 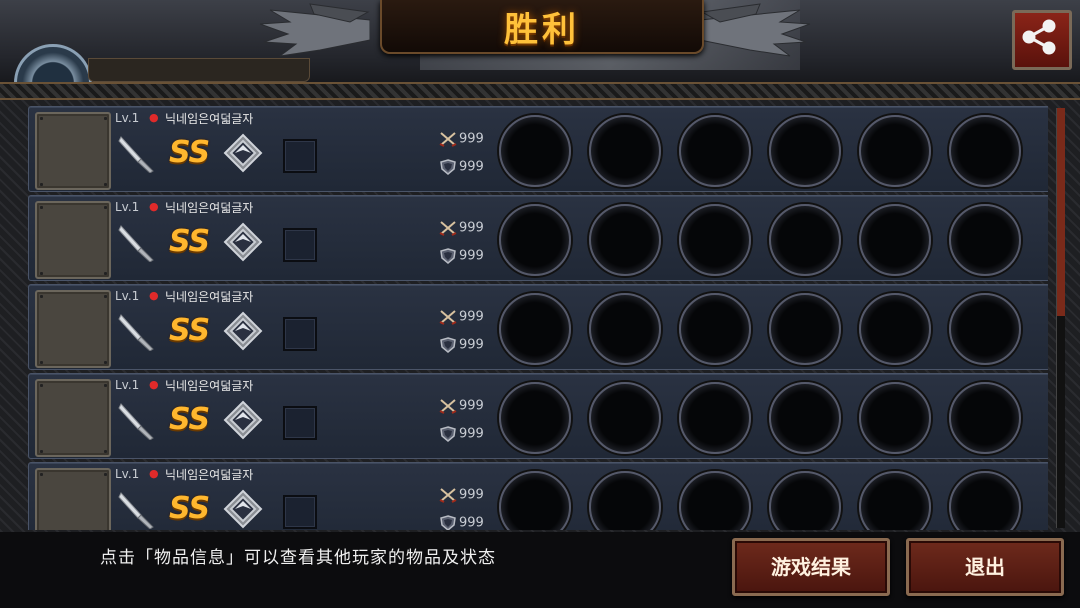 What do you see at coordinates (811, 567) in the screenshot?
I see `game-result-button: 游戏结果` at bounding box center [811, 567].